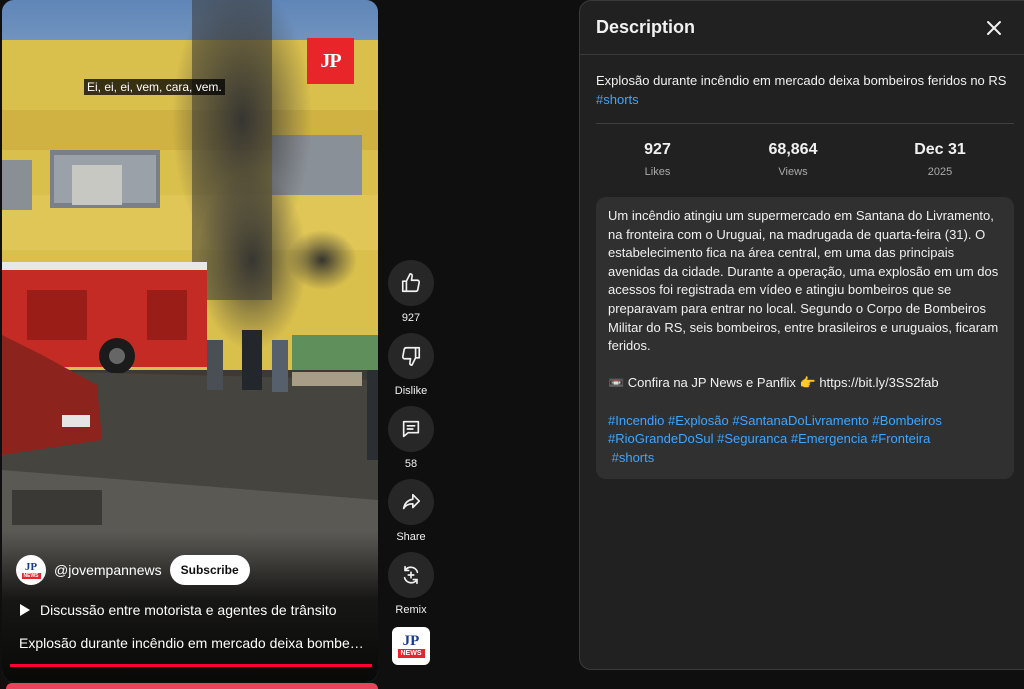 This screenshot has height=689, width=1024. I want to click on channel-row: JP NEWS @jovempannews Subscribe, so click(133, 570).